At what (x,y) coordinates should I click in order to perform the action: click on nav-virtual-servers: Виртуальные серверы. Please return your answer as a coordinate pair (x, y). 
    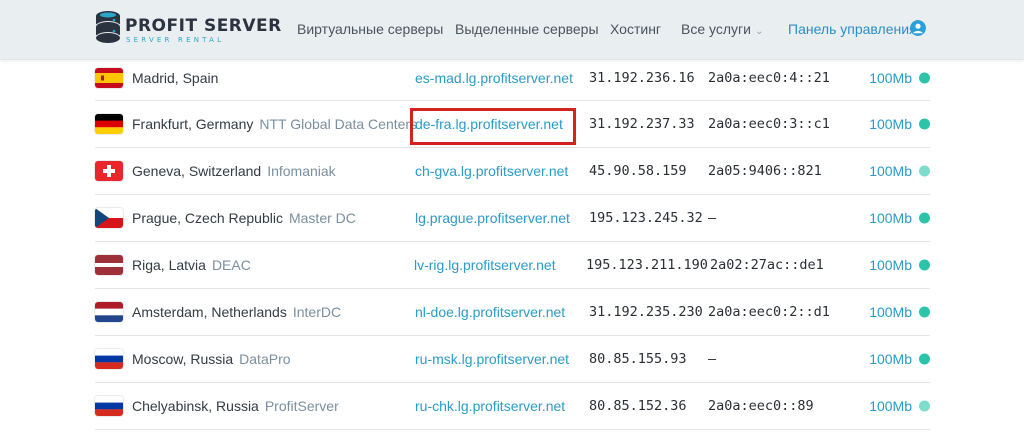
    Looking at the image, I should click on (370, 29).